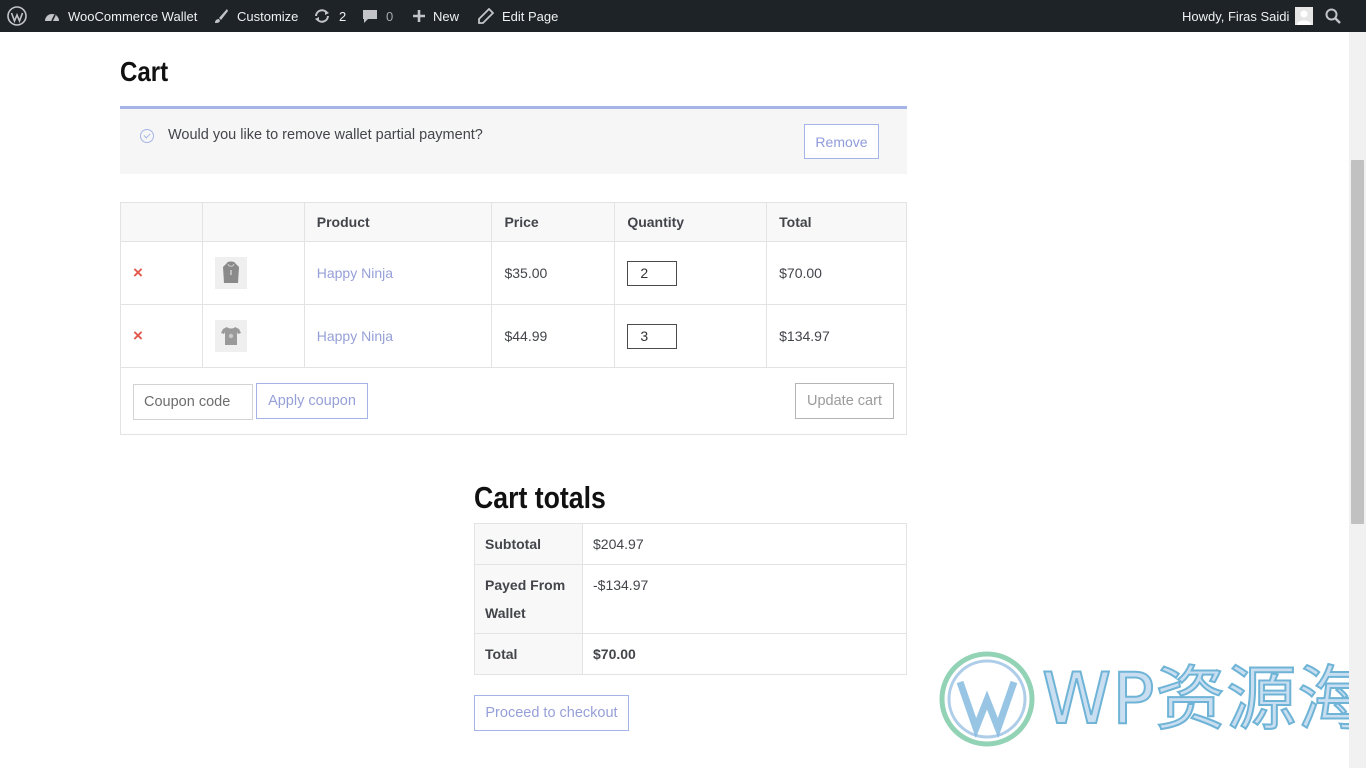  Describe the element at coordinates (553, 222) in the screenshot. I see `header-price: Price` at that location.